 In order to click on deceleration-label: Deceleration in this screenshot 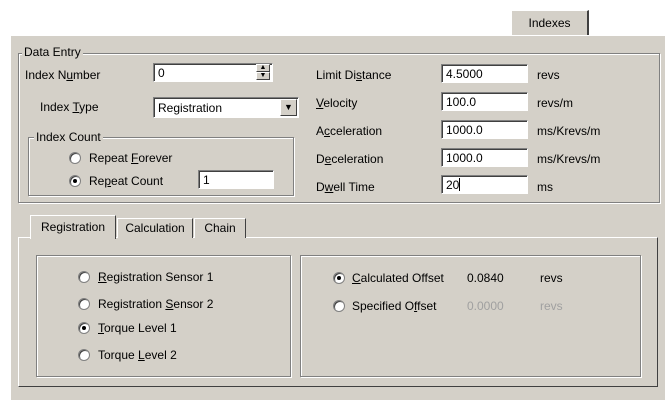, I will do `click(350, 159)`.